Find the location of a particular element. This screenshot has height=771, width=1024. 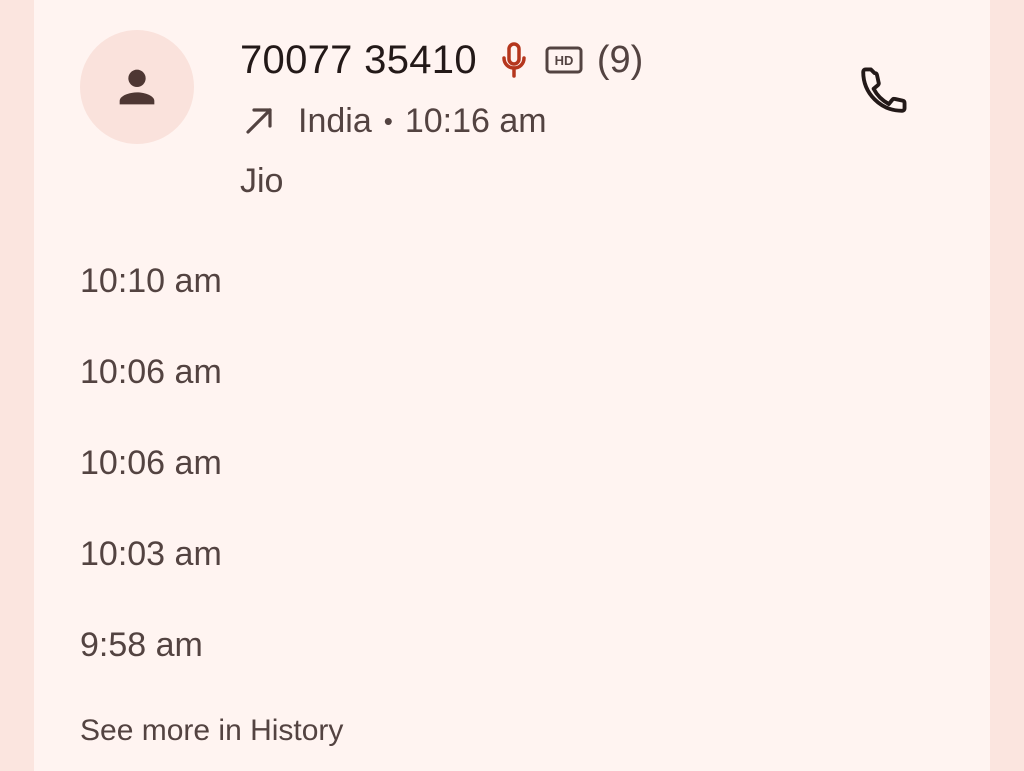

call-details: India • 10:16 am is located at coordinates (393, 121).